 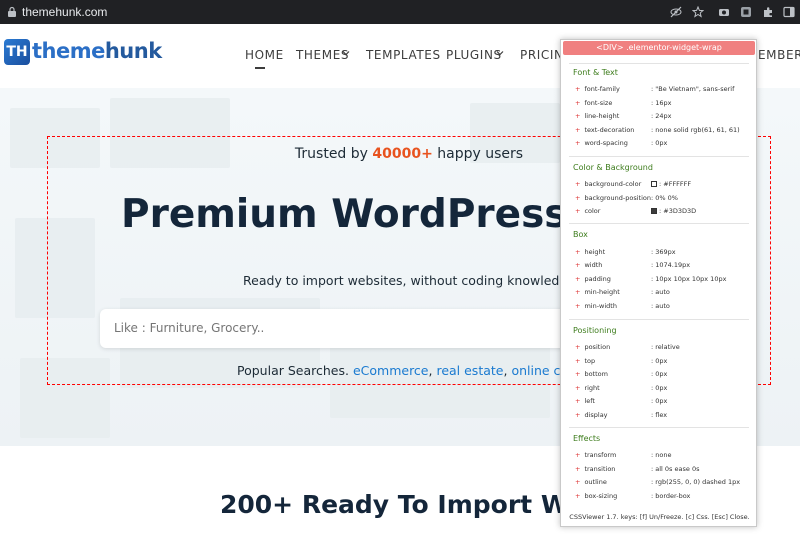 What do you see at coordinates (659, 48) in the screenshot?
I see `css-viewer-title: <DIV> .elementor-widget-wrap` at bounding box center [659, 48].